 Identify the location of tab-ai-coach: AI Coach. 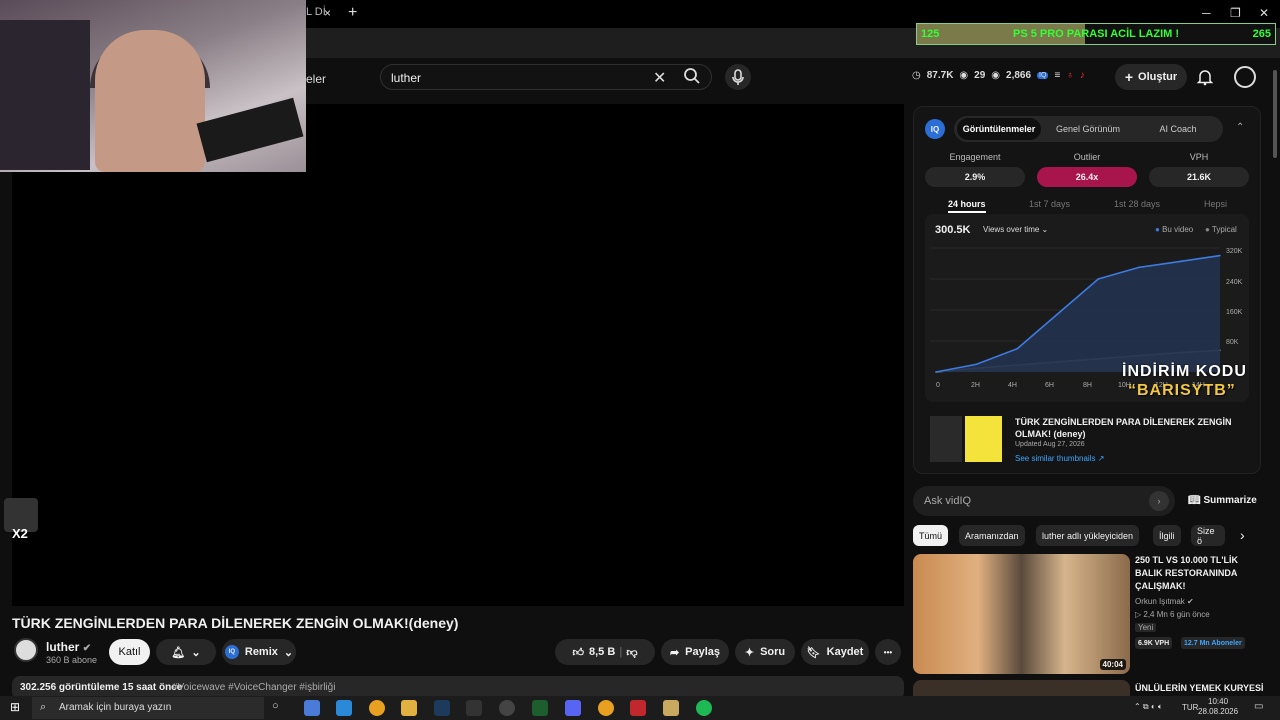
(1178, 129).